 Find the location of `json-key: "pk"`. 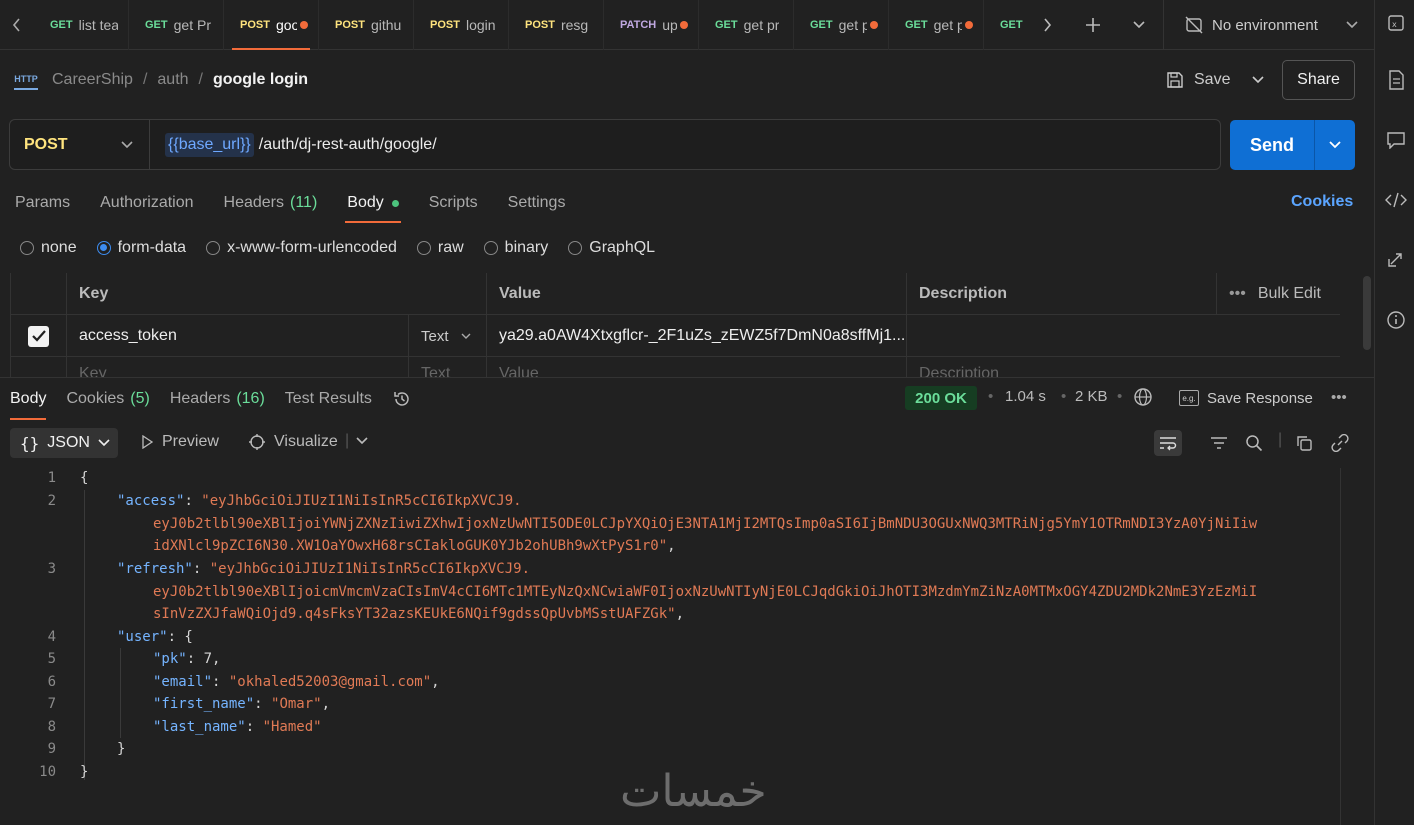

json-key: "pk" is located at coordinates (170, 659).